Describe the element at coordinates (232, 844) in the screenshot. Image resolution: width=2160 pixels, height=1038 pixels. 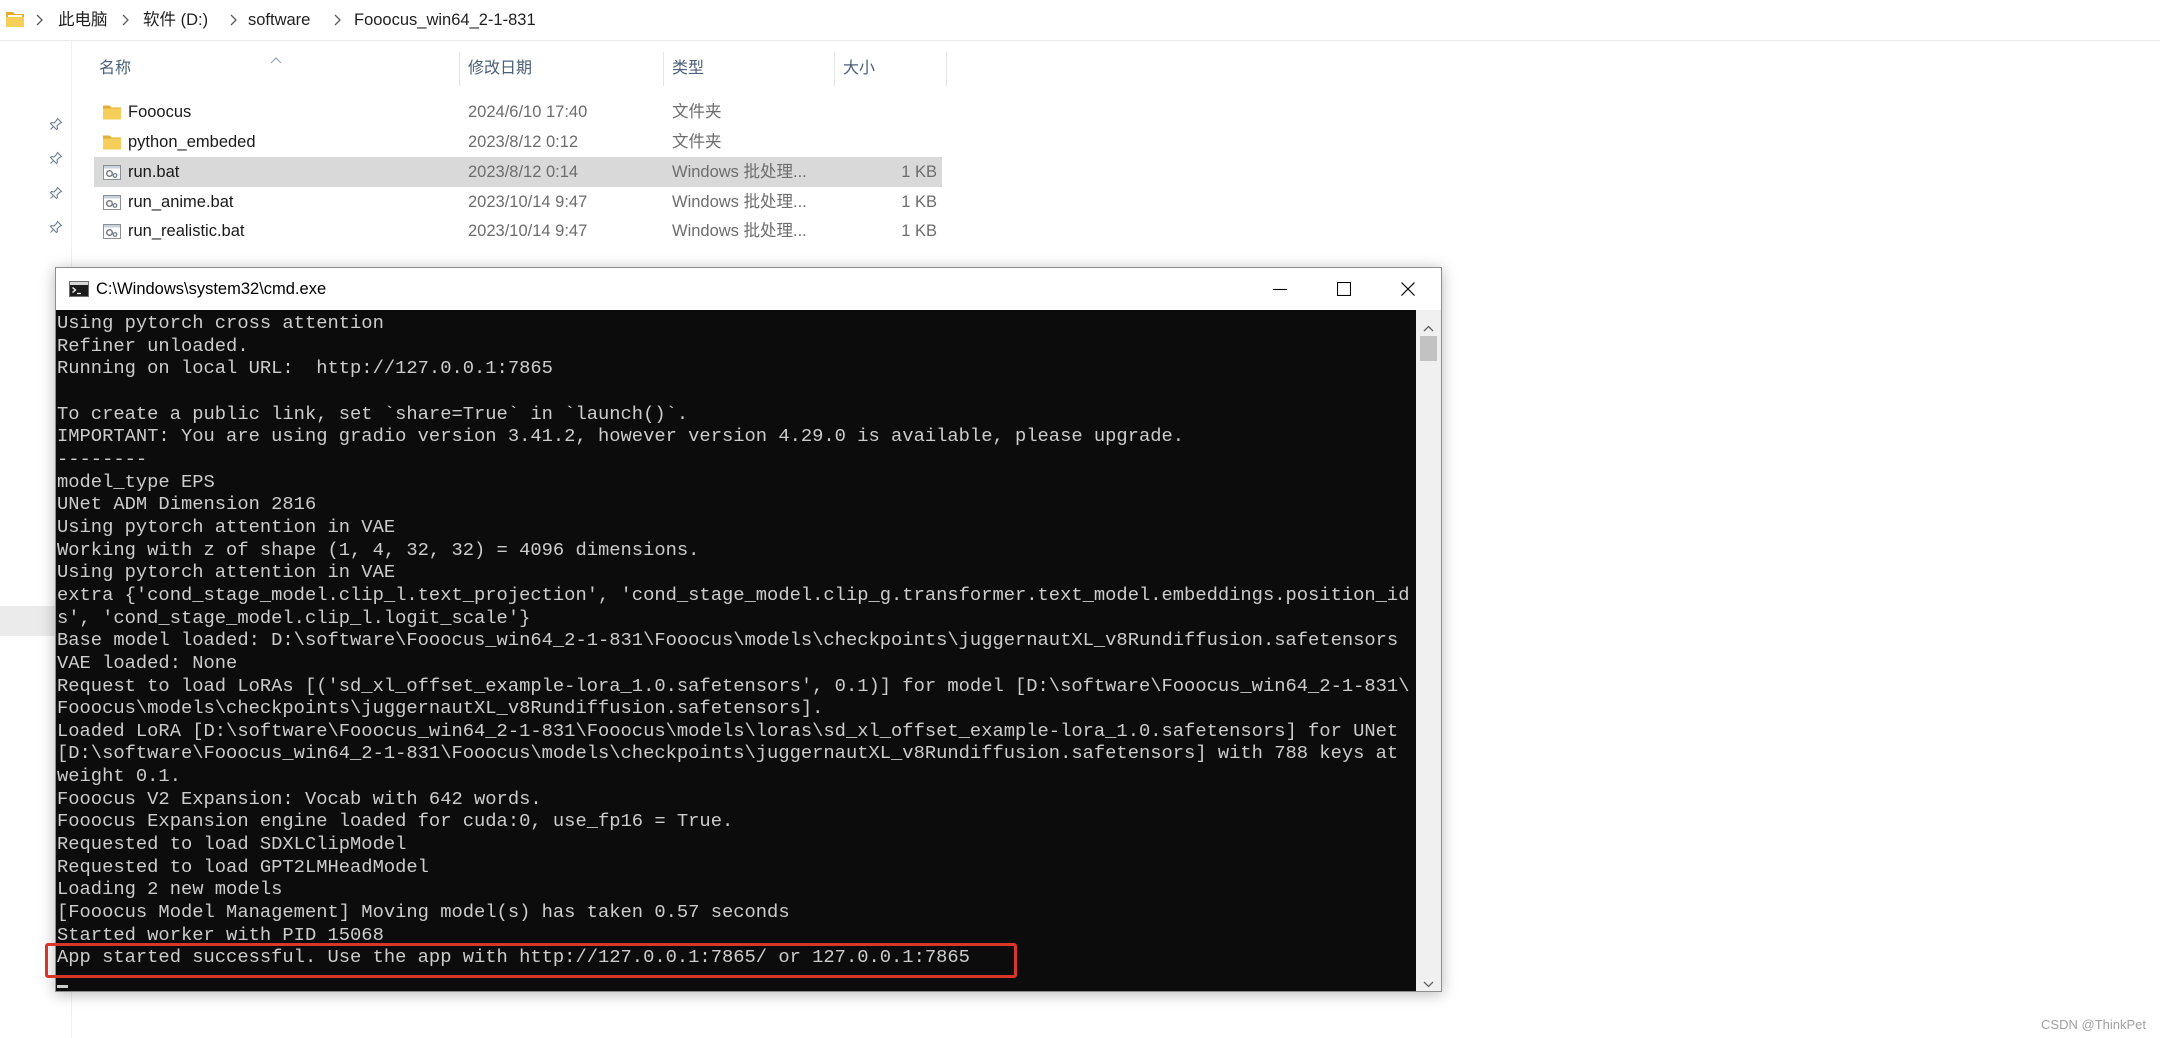
I see `console-line: Requested to load SDXLClipModel` at that location.